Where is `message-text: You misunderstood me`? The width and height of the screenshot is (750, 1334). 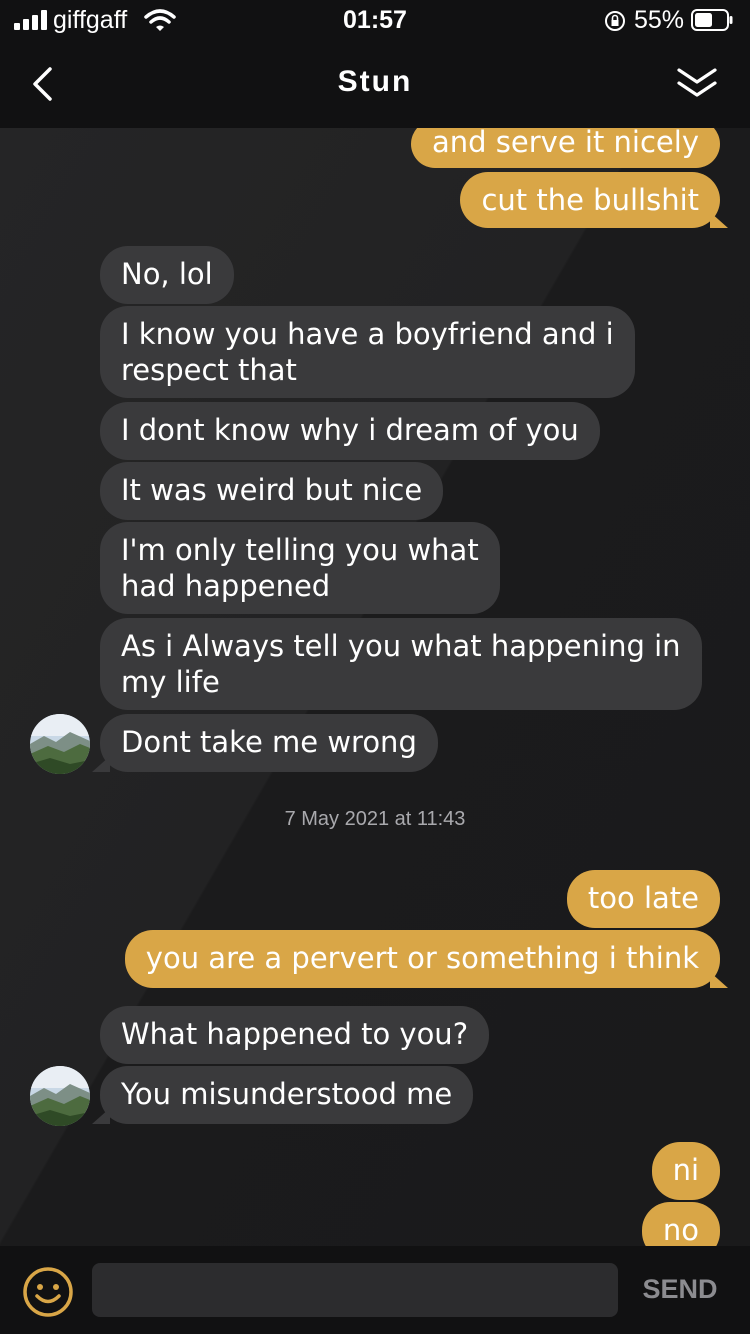 message-text: You misunderstood me is located at coordinates (287, 1094).